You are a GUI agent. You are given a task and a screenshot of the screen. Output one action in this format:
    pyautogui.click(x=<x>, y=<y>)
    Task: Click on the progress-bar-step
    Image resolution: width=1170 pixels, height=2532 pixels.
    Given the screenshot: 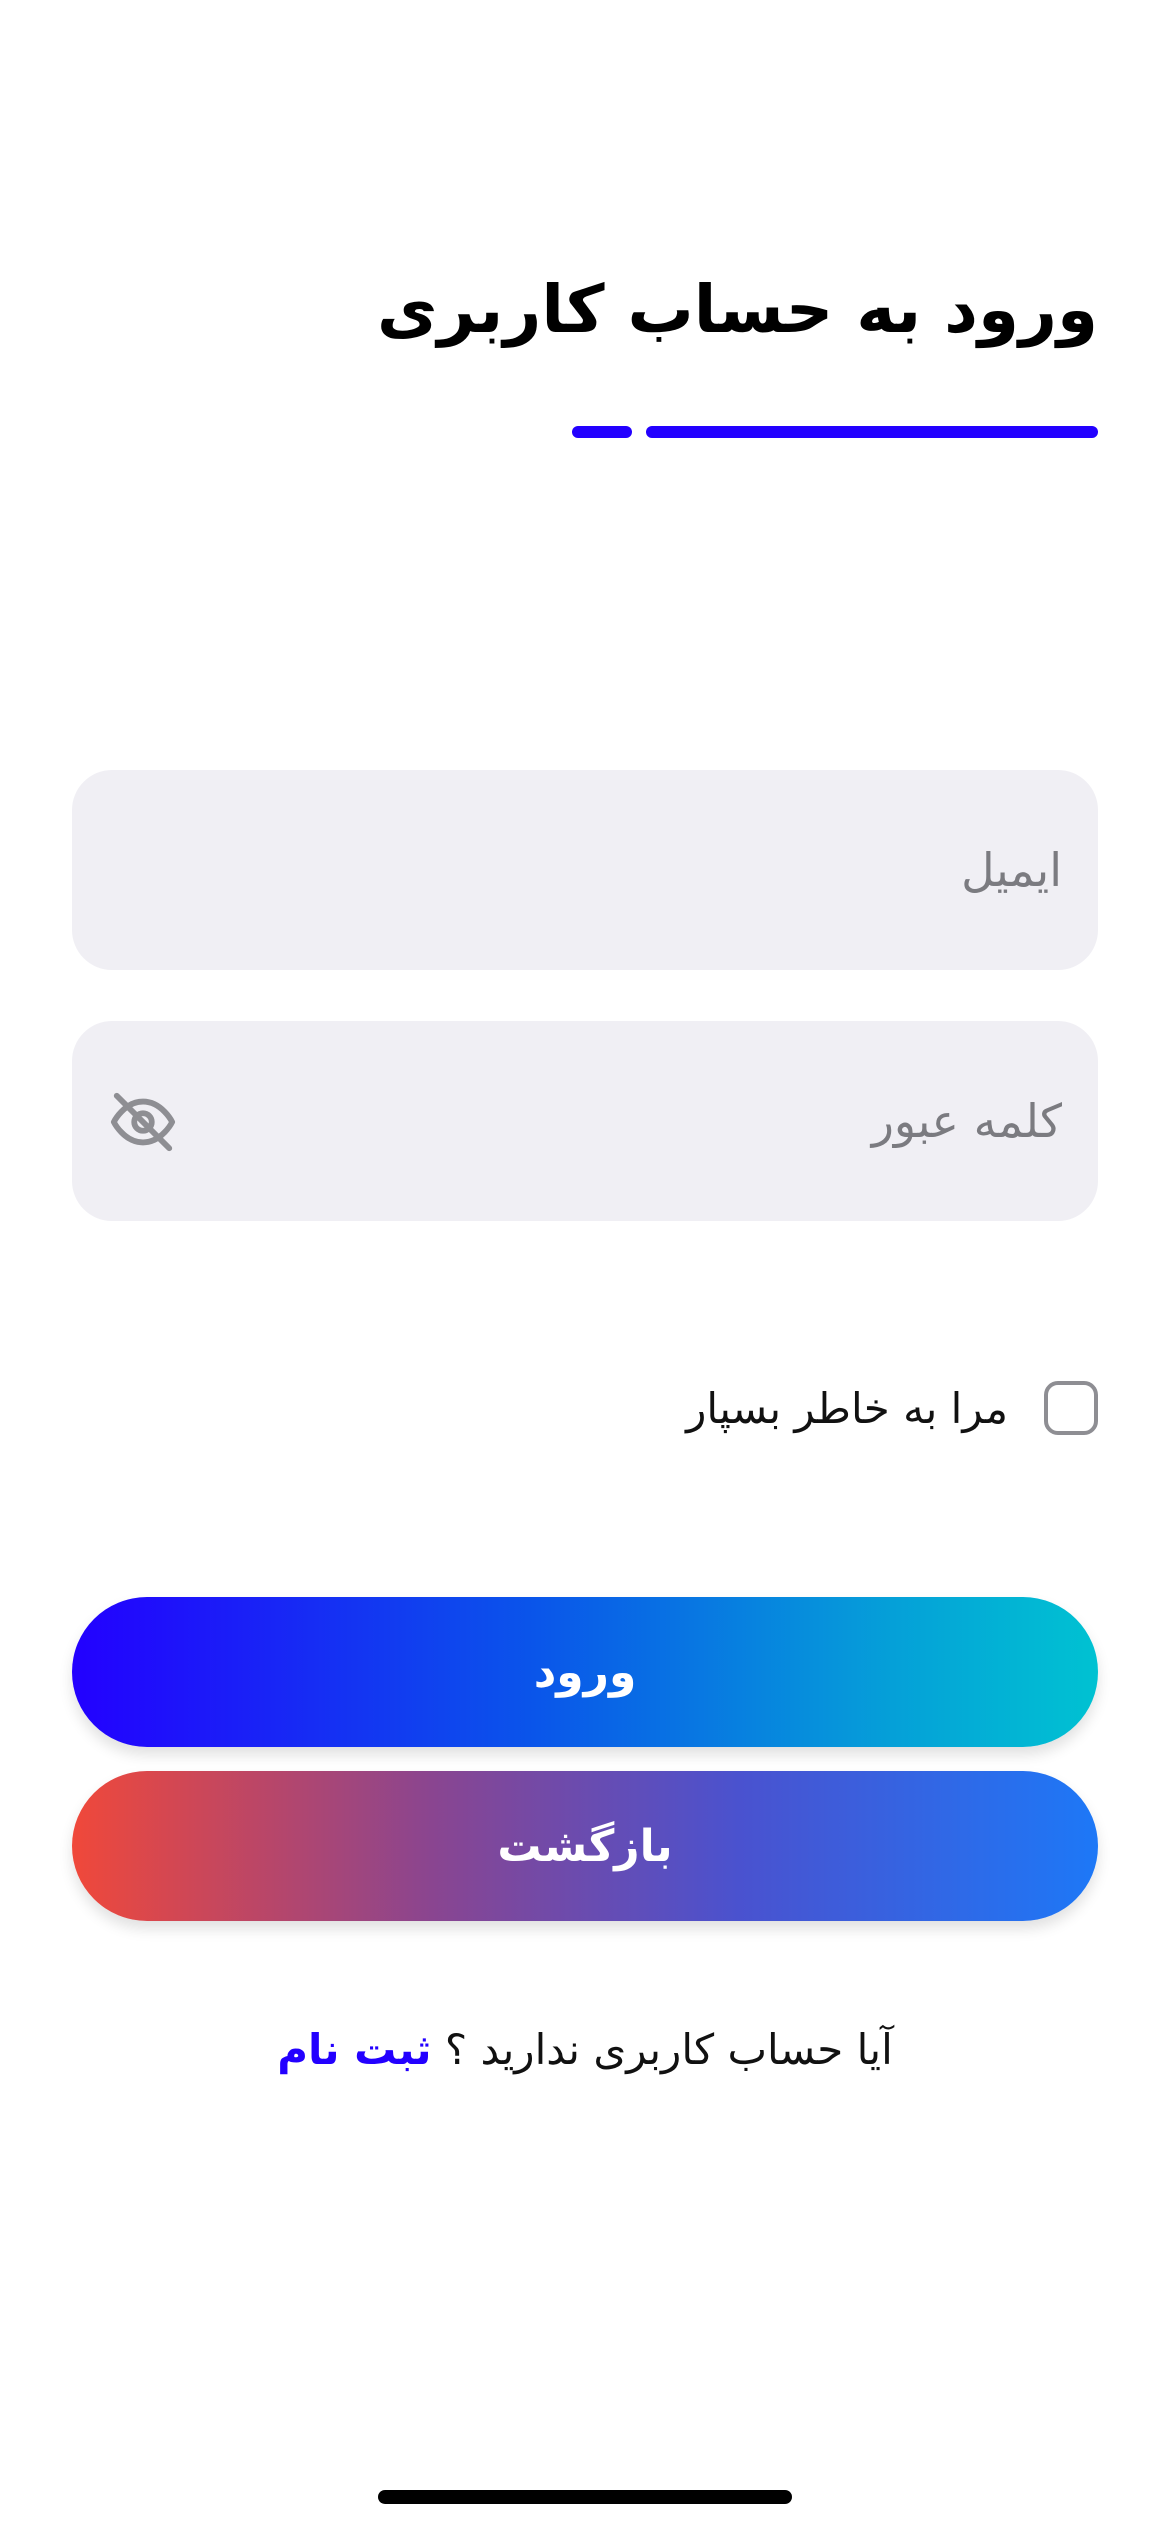 What is the action you would take?
    pyautogui.click(x=602, y=432)
    